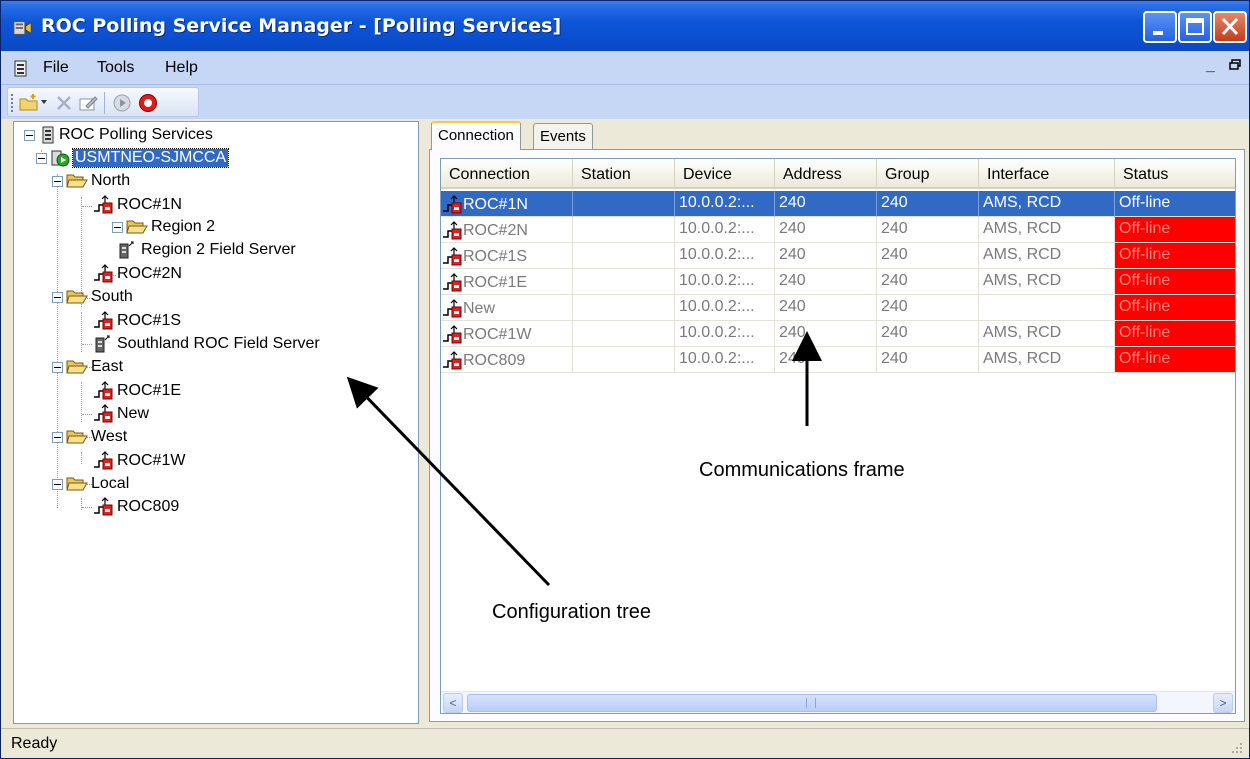  I want to click on annotation-arrows, so click(584, 459).